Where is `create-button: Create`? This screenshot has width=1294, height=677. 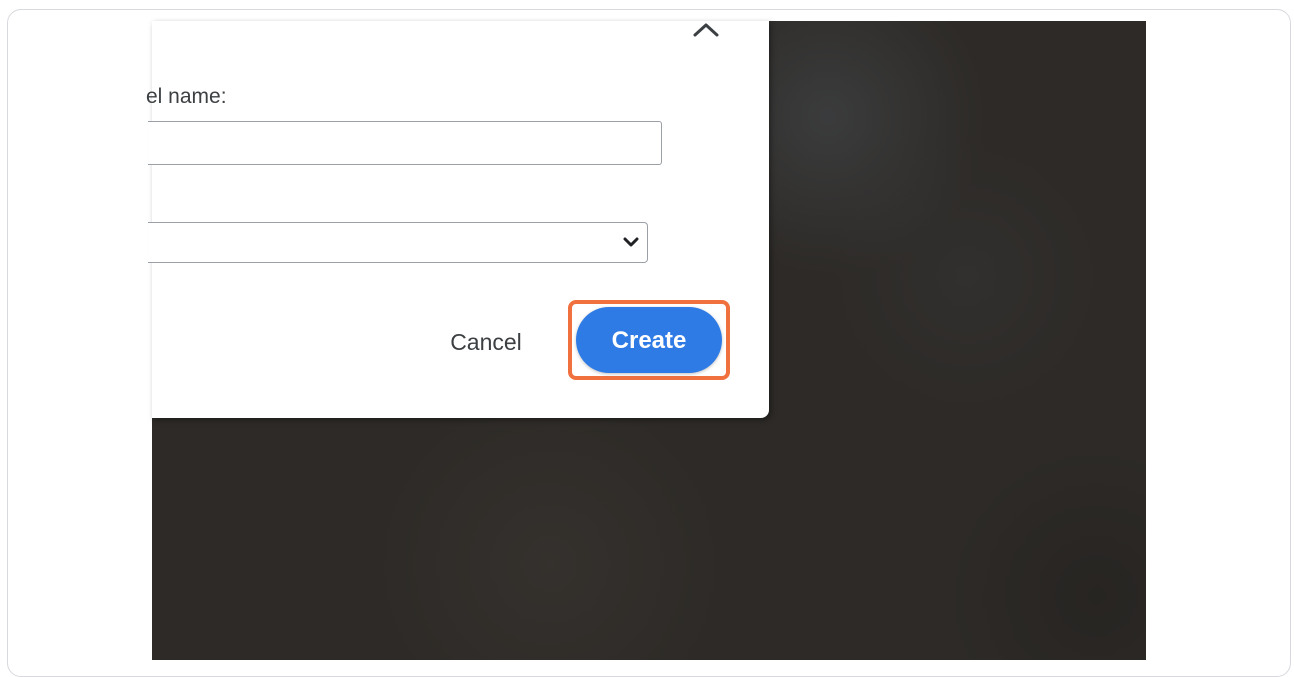 create-button: Create is located at coordinates (649, 340).